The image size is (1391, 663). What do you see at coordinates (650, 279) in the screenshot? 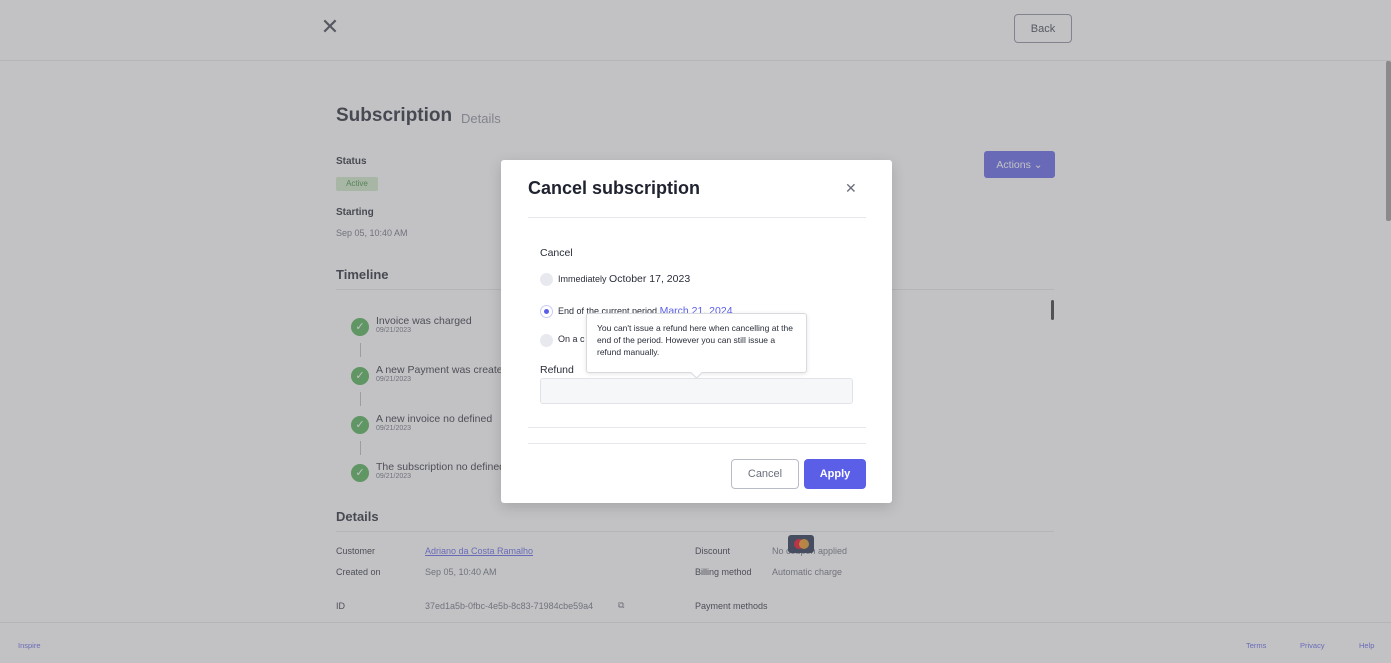
I see `option-date: October 17, 2023` at bounding box center [650, 279].